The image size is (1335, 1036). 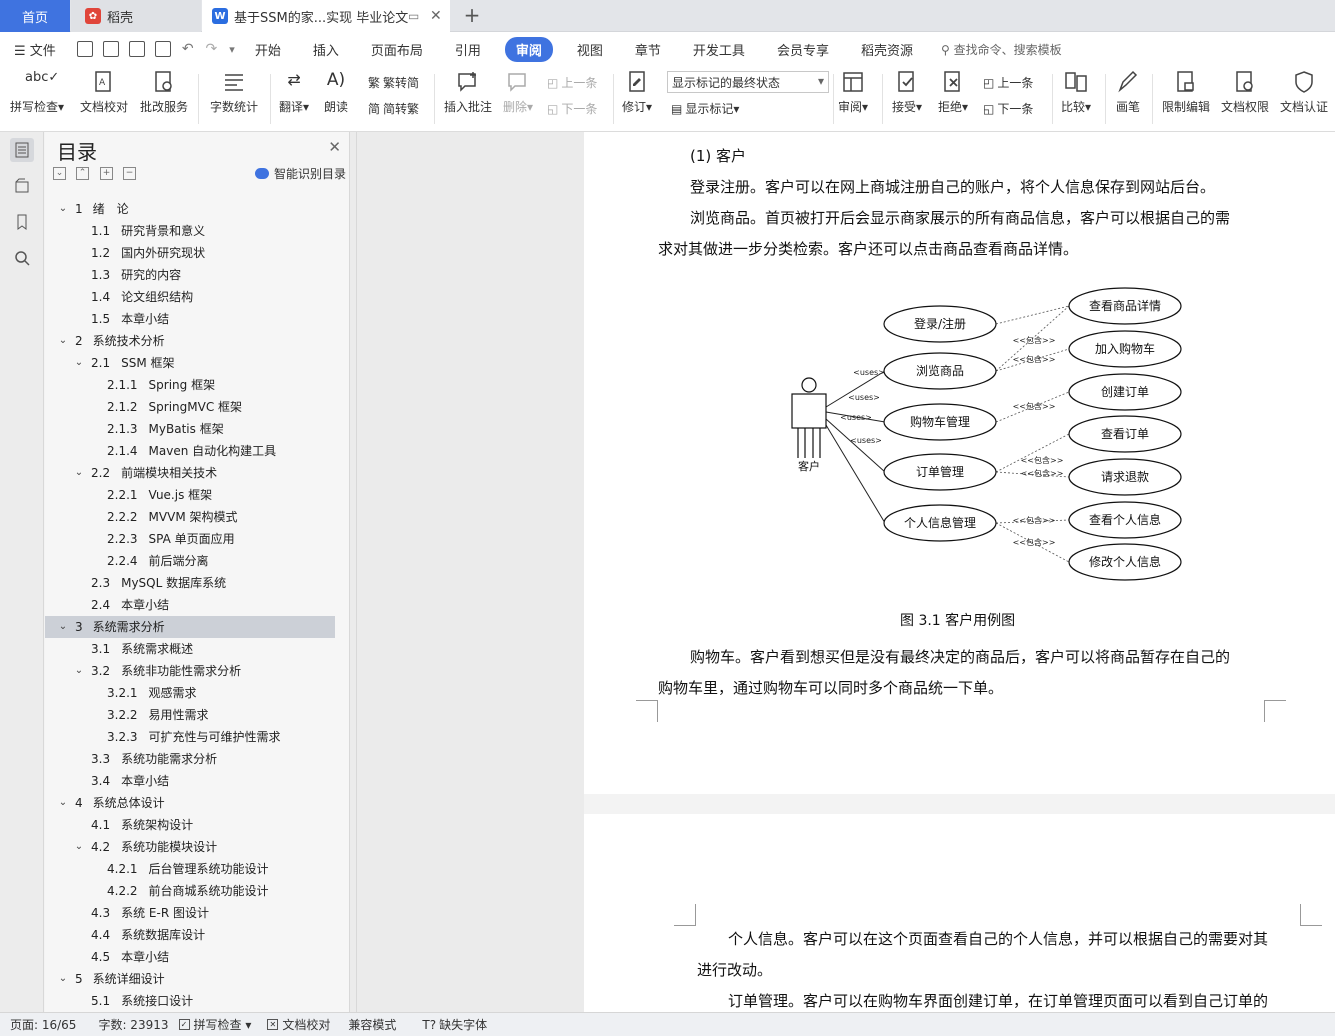 I want to click on toc-item: ⌄ 2 系统技术分析, so click(x=190, y=341).